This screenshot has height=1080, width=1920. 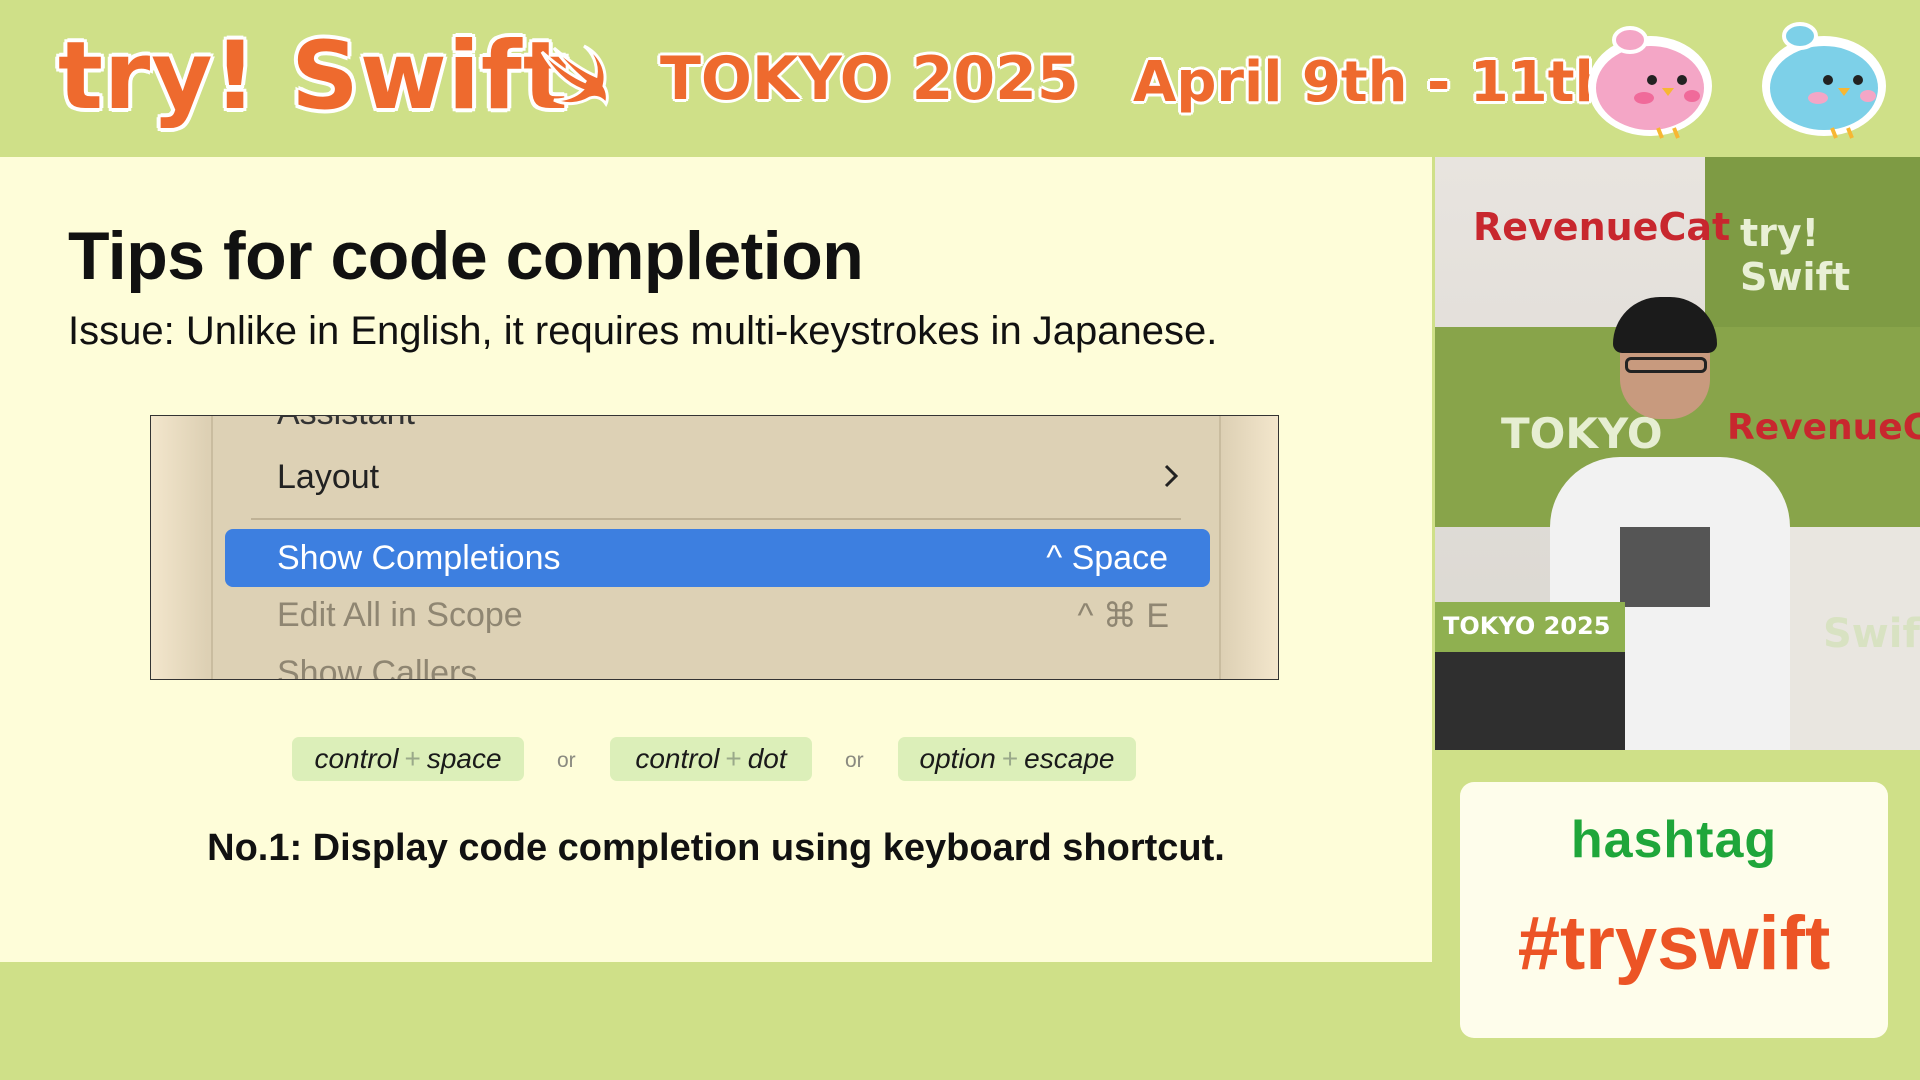 I want to click on podium-sign: TOKYO 2025, so click(x=1530, y=627).